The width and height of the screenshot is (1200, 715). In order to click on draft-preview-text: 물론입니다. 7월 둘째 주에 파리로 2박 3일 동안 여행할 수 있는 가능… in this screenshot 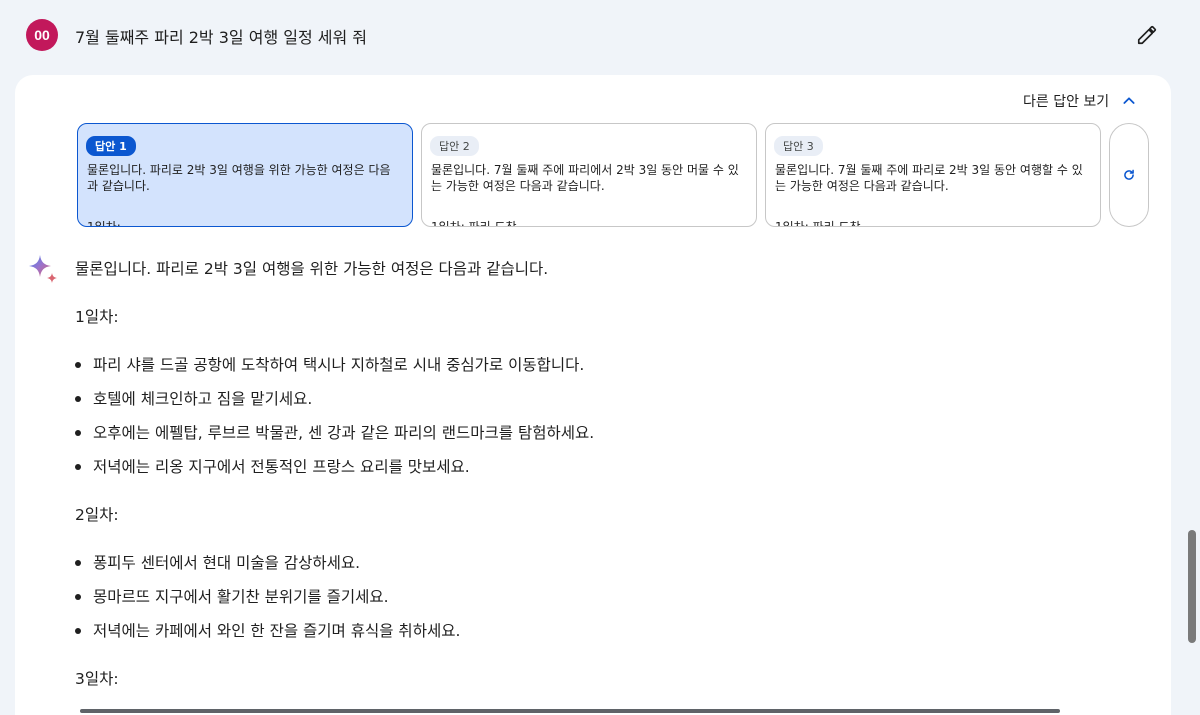, I will do `click(929, 178)`.